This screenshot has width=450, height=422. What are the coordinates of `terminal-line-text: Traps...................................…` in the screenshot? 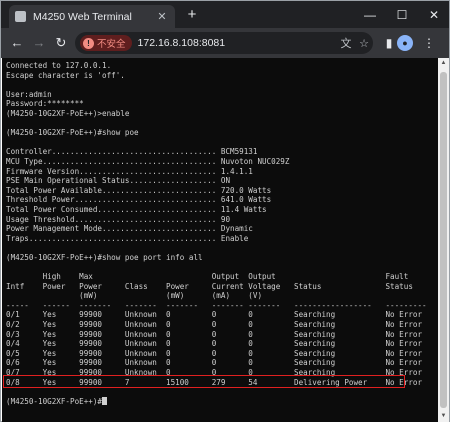 It's located at (127, 238).